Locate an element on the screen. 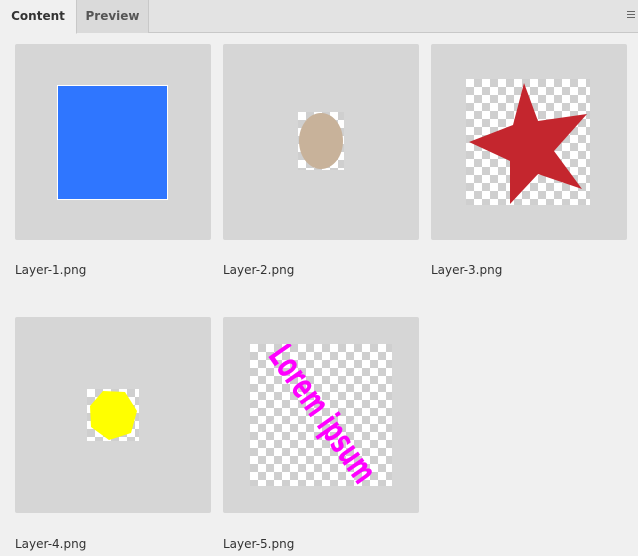 This screenshot has width=638, height=556. tan-ellipse-shape is located at coordinates (321, 141).